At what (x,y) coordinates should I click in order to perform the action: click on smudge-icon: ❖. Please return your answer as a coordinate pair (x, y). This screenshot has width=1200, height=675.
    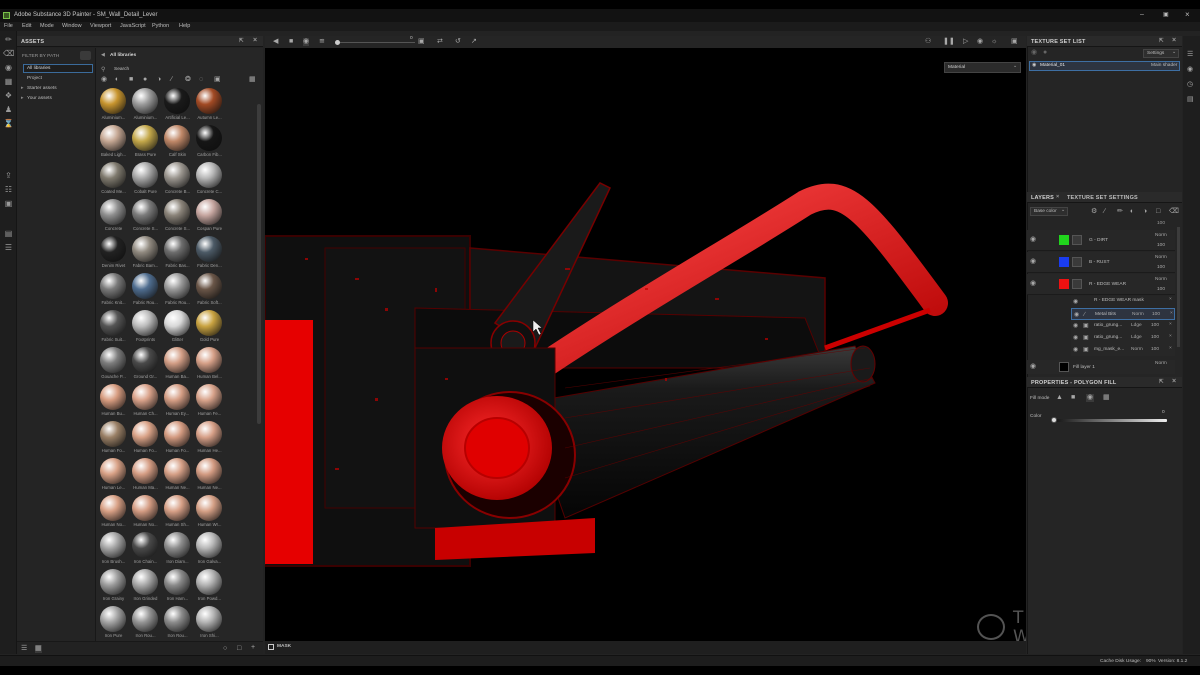
    Looking at the image, I should click on (8, 96).